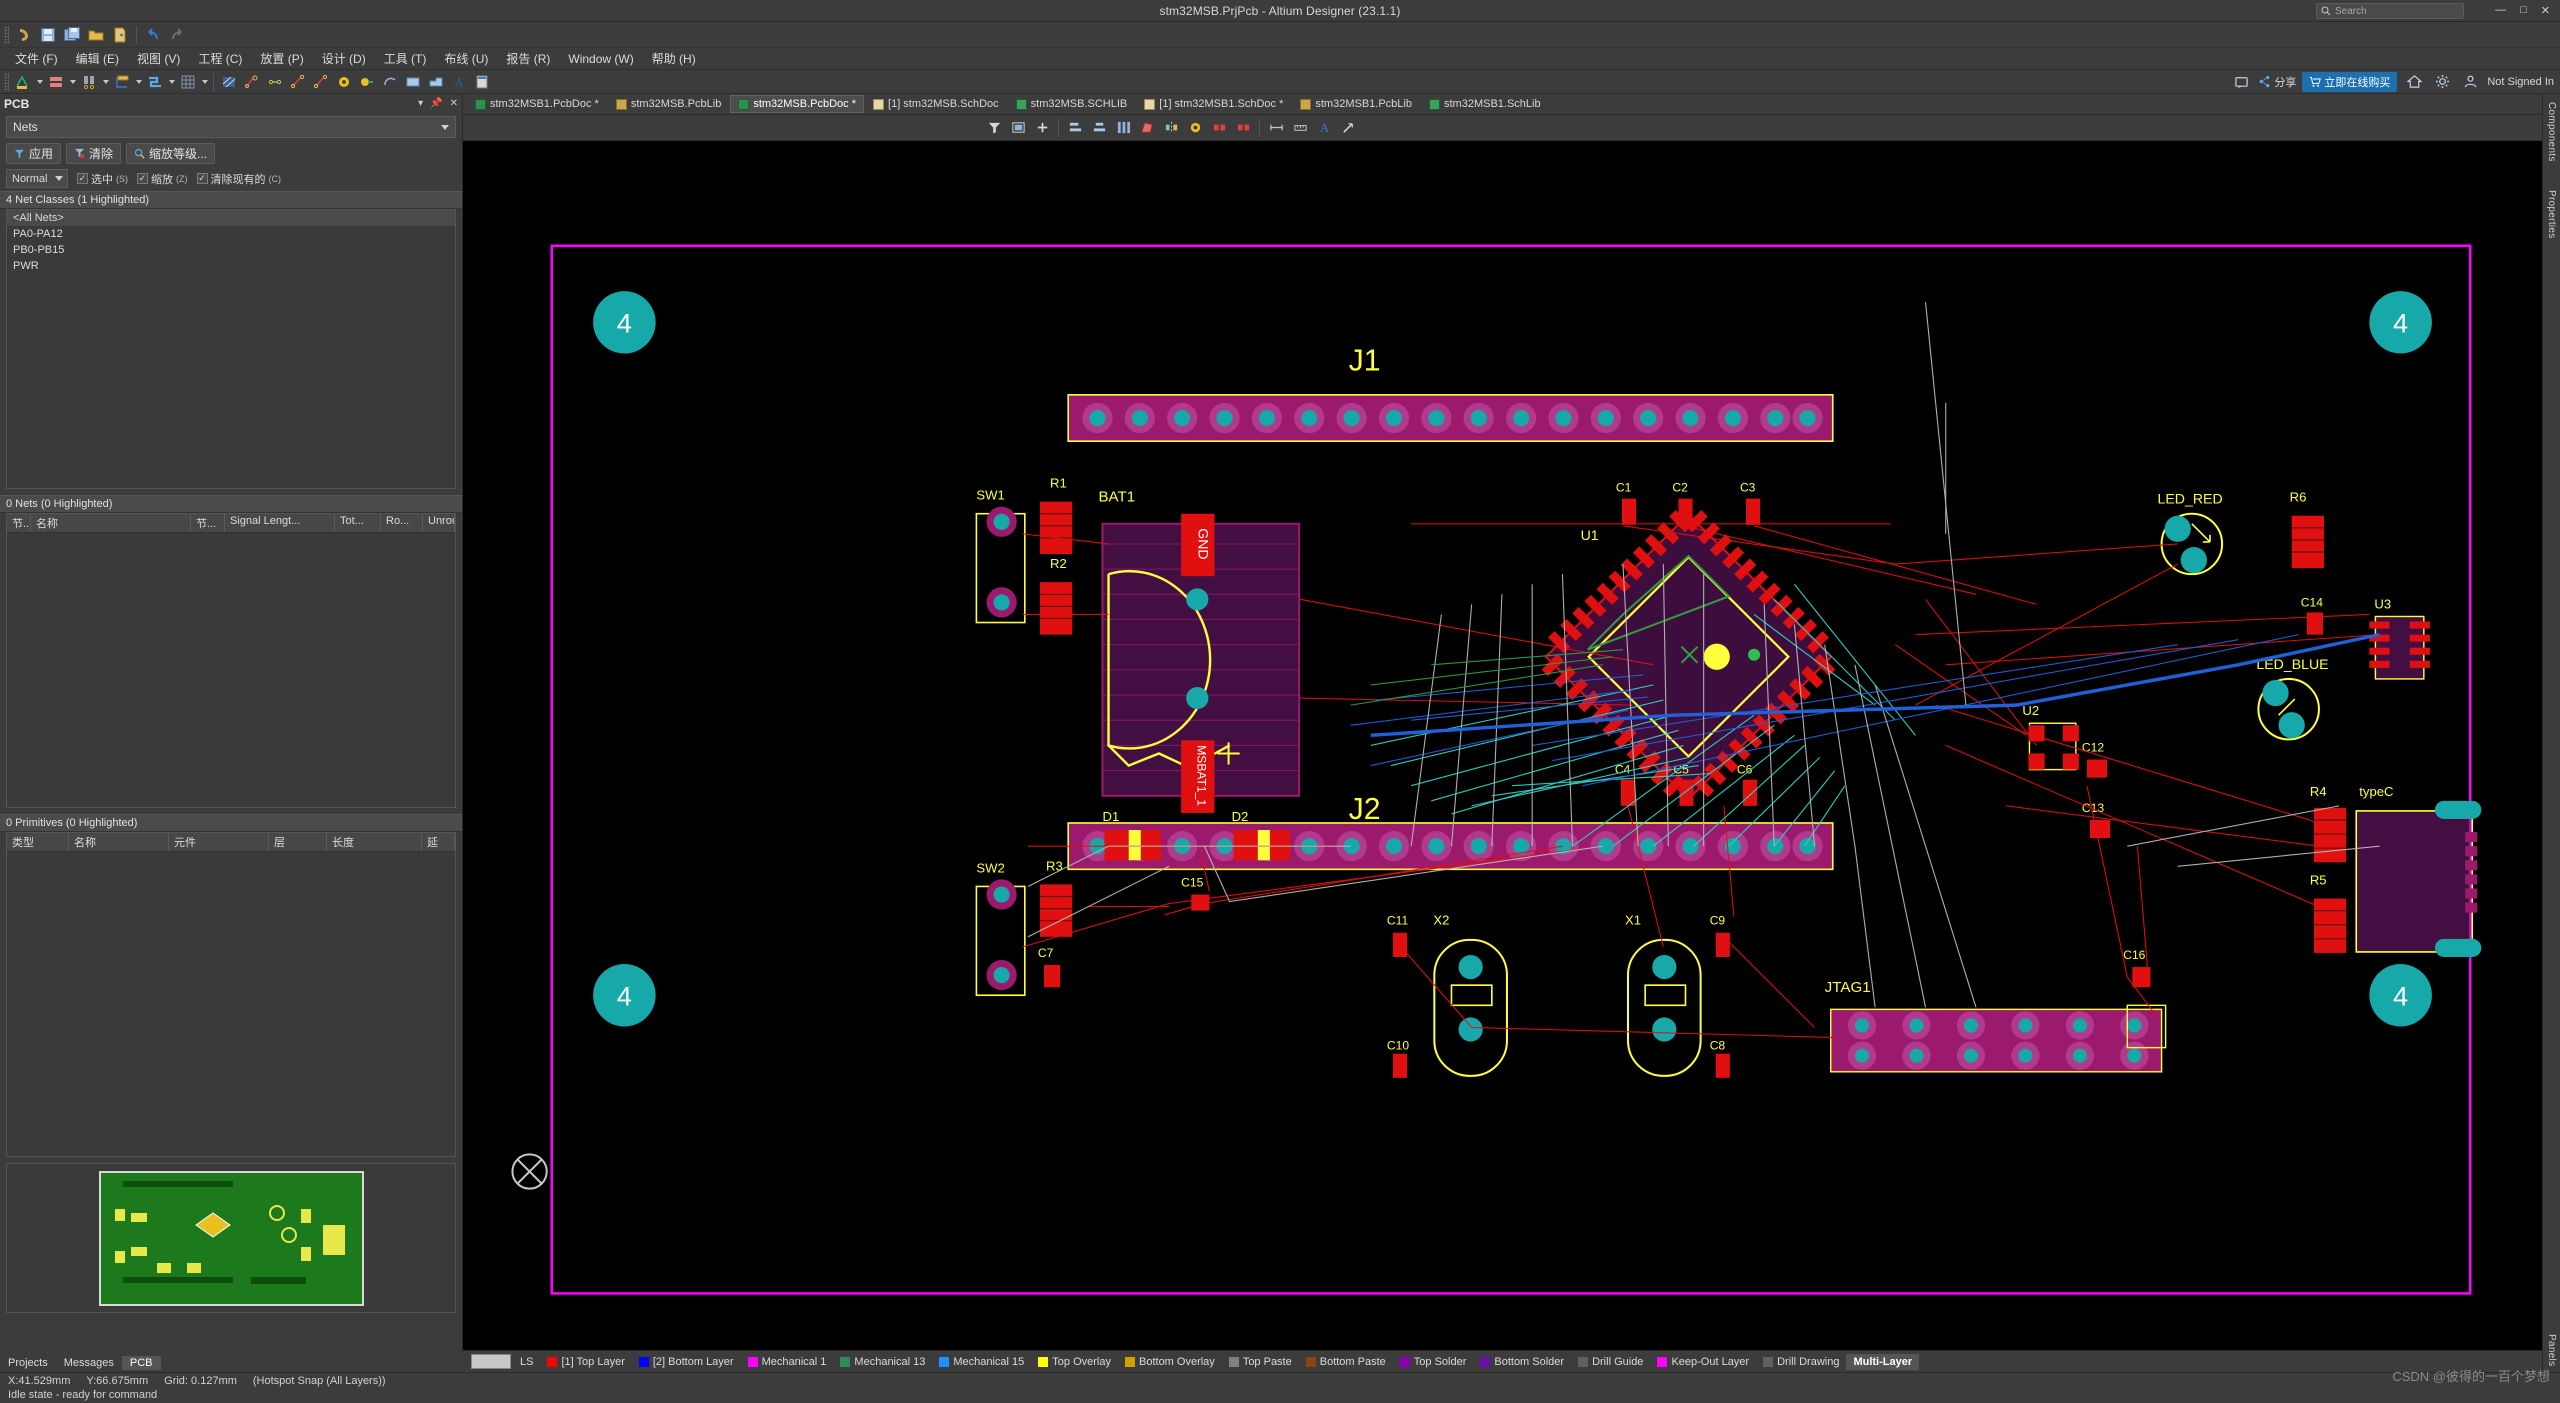 This screenshot has width=2560, height=1403. What do you see at coordinates (2551, 132) in the screenshot?
I see `dock-tab-components: Components` at bounding box center [2551, 132].